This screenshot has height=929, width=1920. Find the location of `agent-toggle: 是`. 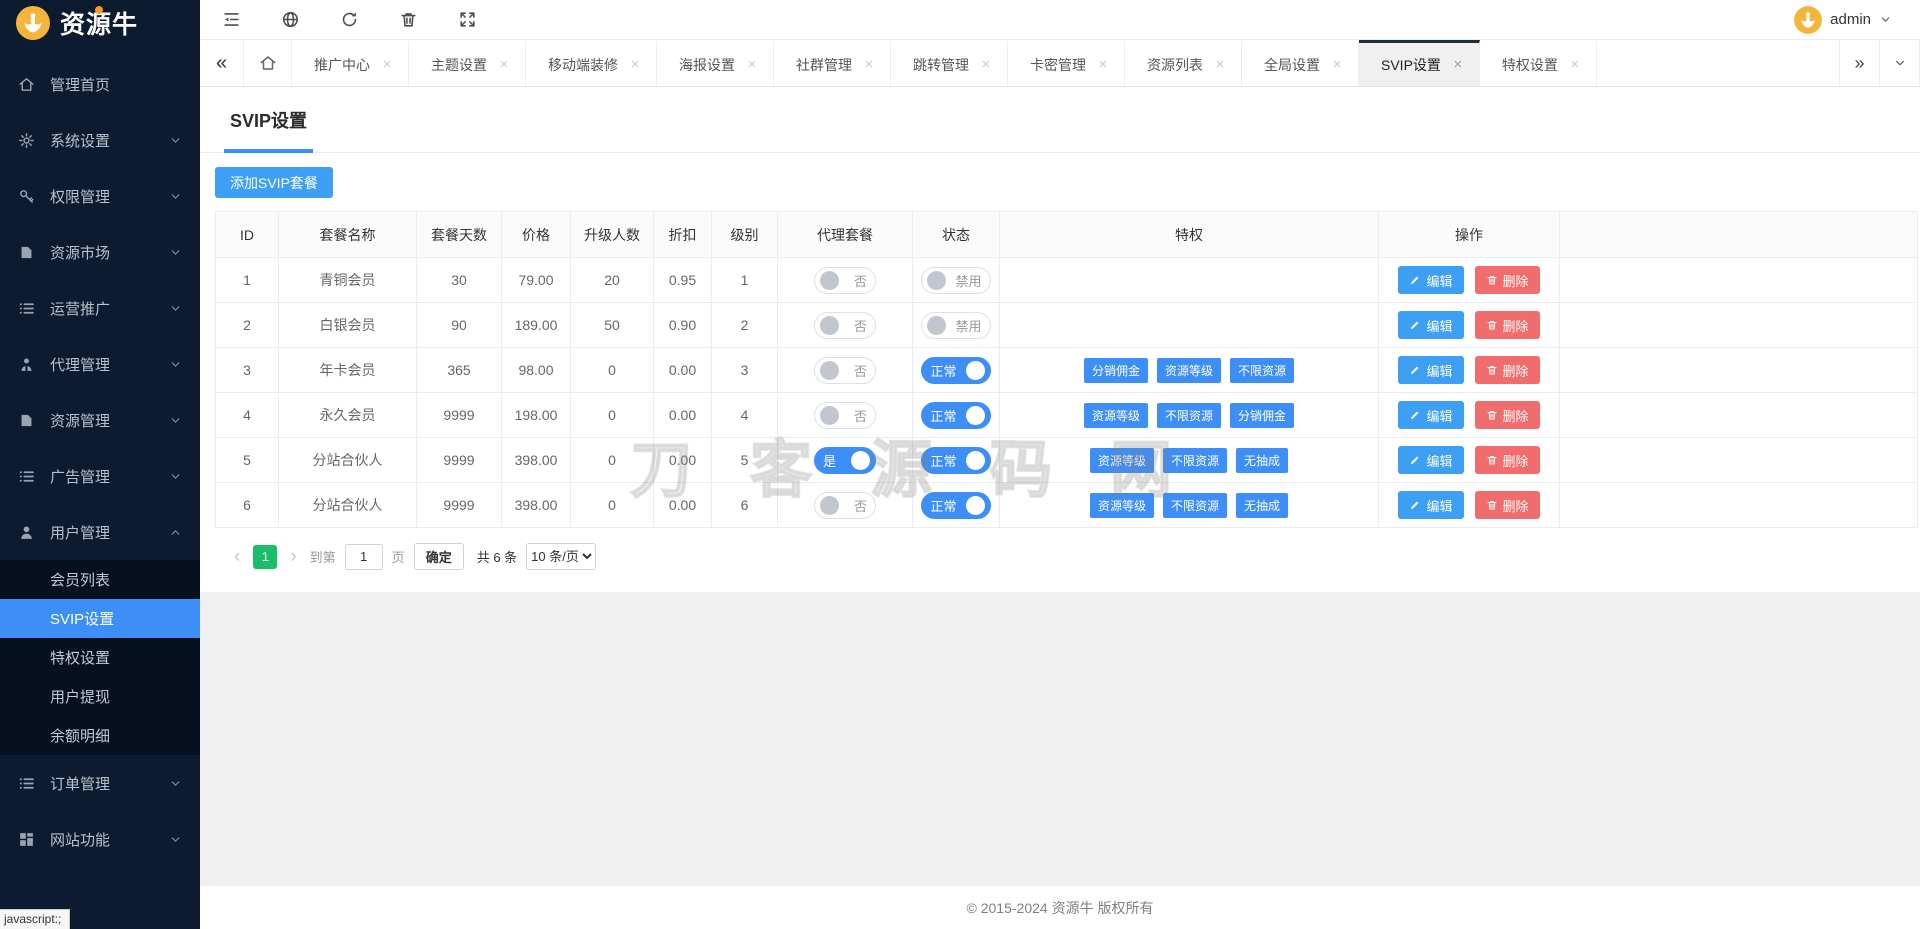

agent-toggle: 是 is located at coordinates (845, 460).